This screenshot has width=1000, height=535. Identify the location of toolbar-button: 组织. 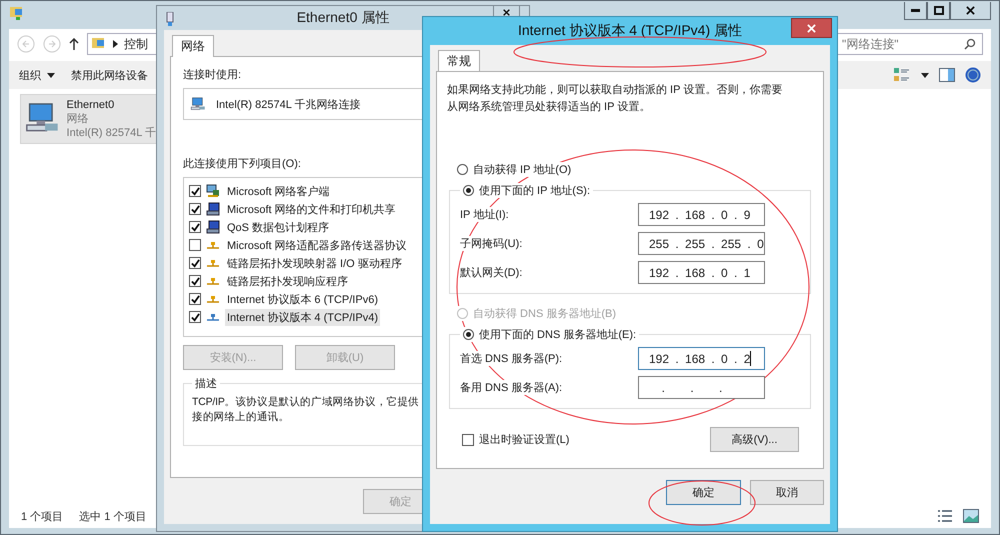
(37, 75).